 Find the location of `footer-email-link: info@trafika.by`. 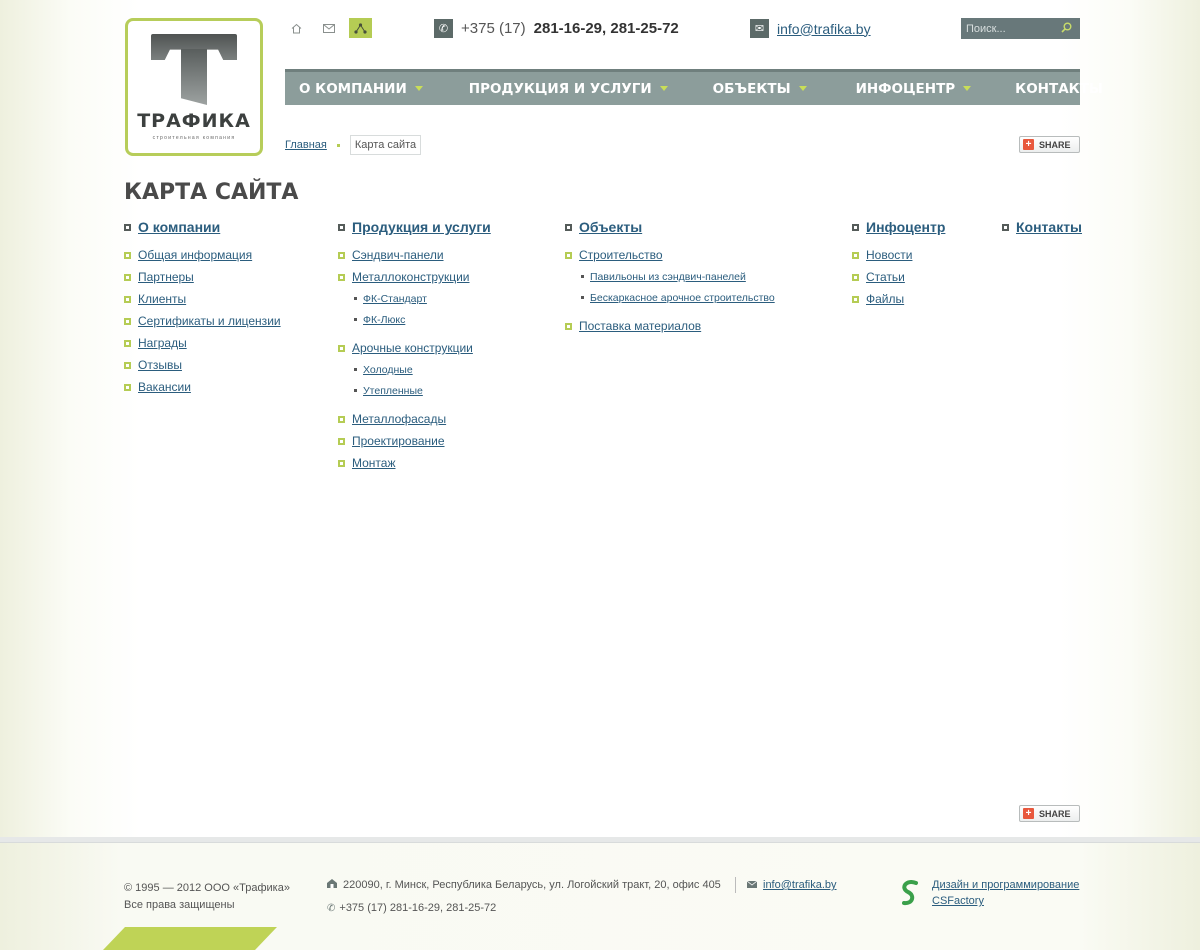

footer-email-link: info@trafika.by is located at coordinates (800, 885).